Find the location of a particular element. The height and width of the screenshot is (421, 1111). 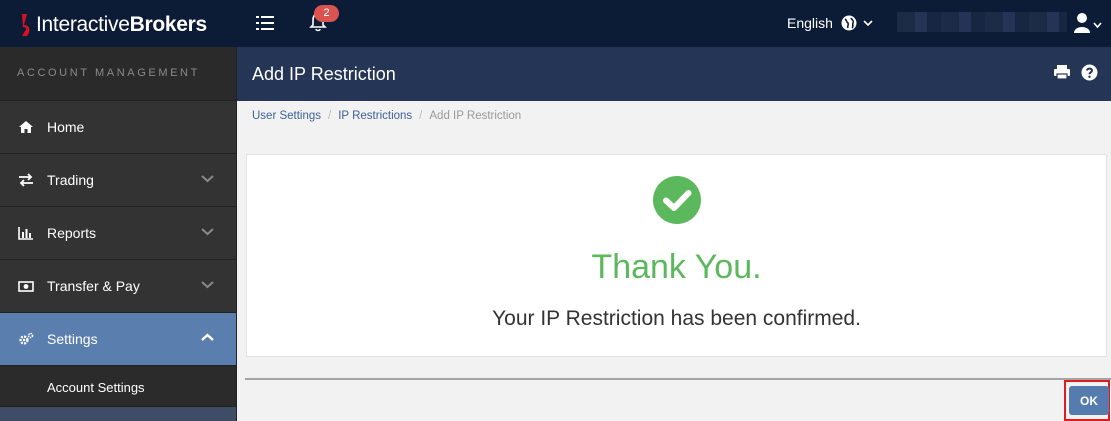

sidebar-item-label: Home is located at coordinates (66, 127).